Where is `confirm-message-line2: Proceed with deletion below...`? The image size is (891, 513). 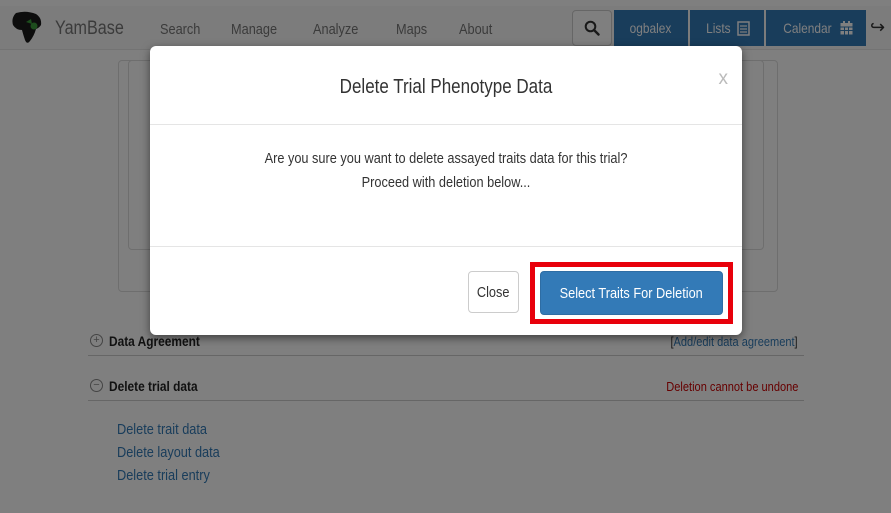 confirm-message-line2: Proceed with deletion below... is located at coordinates (446, 182).